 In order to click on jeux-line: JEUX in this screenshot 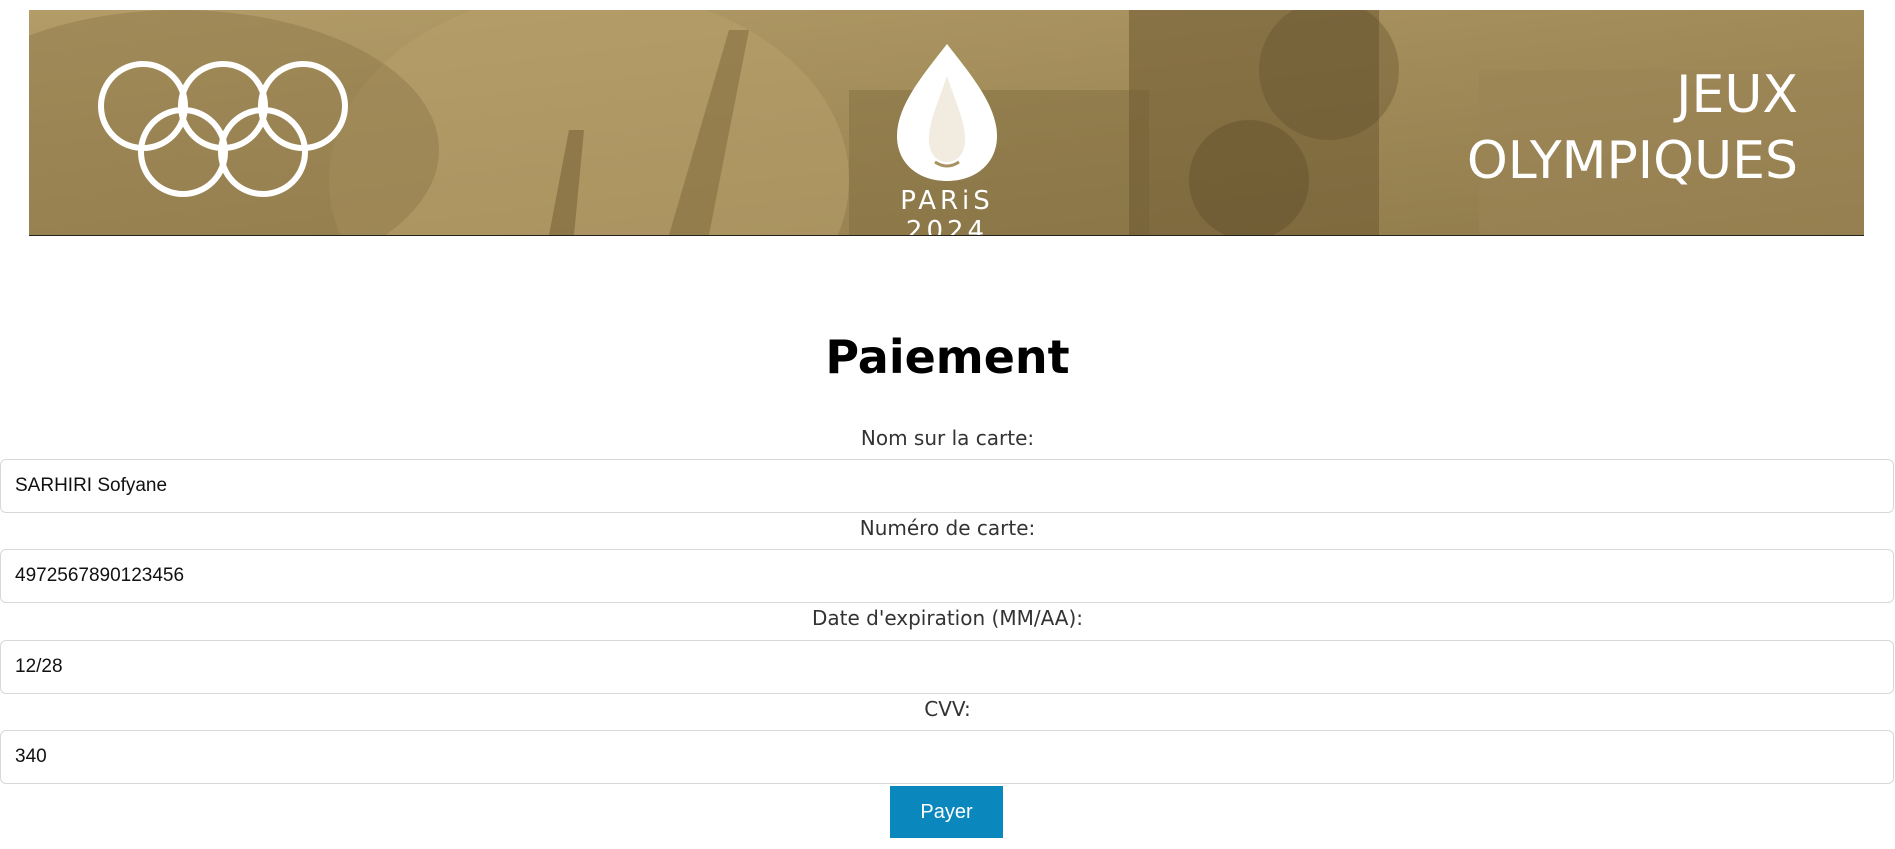, I will do `click(1737, 95)`.